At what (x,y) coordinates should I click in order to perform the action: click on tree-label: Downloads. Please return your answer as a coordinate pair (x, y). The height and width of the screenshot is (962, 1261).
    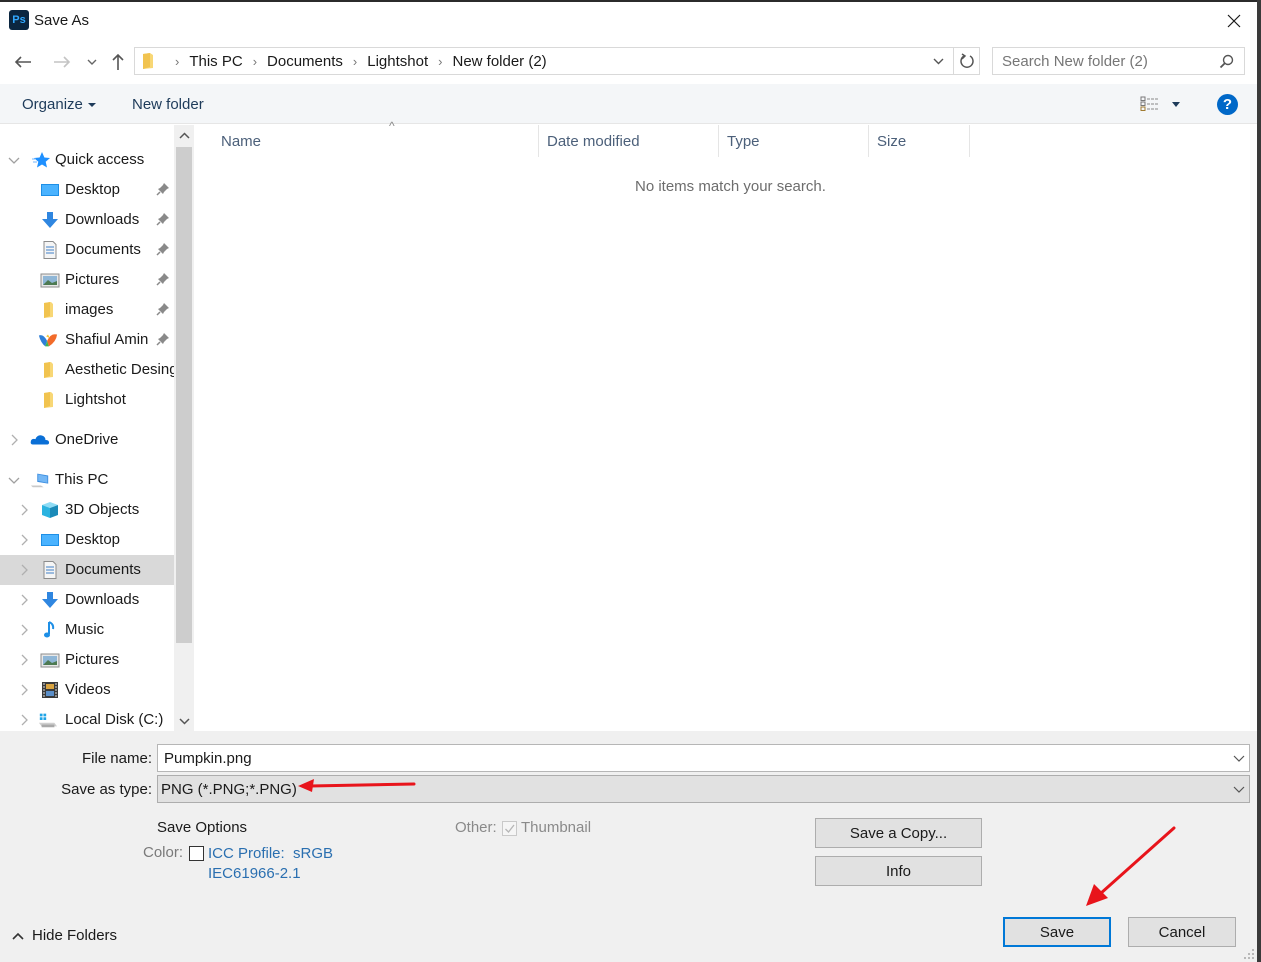
    Looking at the image, I should click on (102, 599).